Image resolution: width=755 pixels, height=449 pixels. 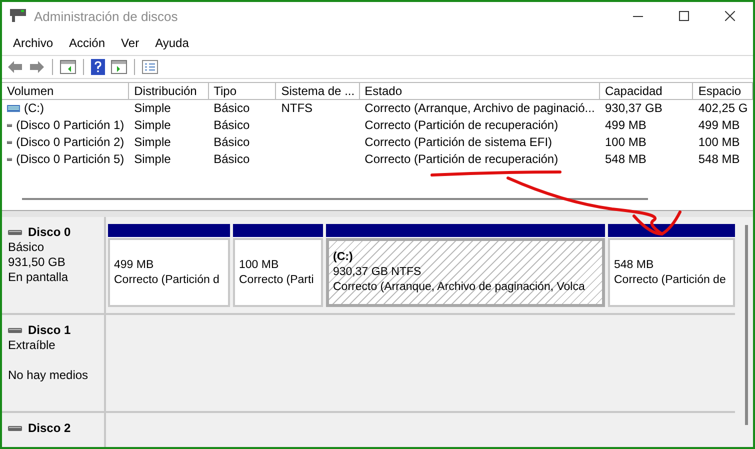 What do you see at coordinates (18, 16) in the screenshot?
I see `disk-drive-icon` at bounding box center [18, 16].